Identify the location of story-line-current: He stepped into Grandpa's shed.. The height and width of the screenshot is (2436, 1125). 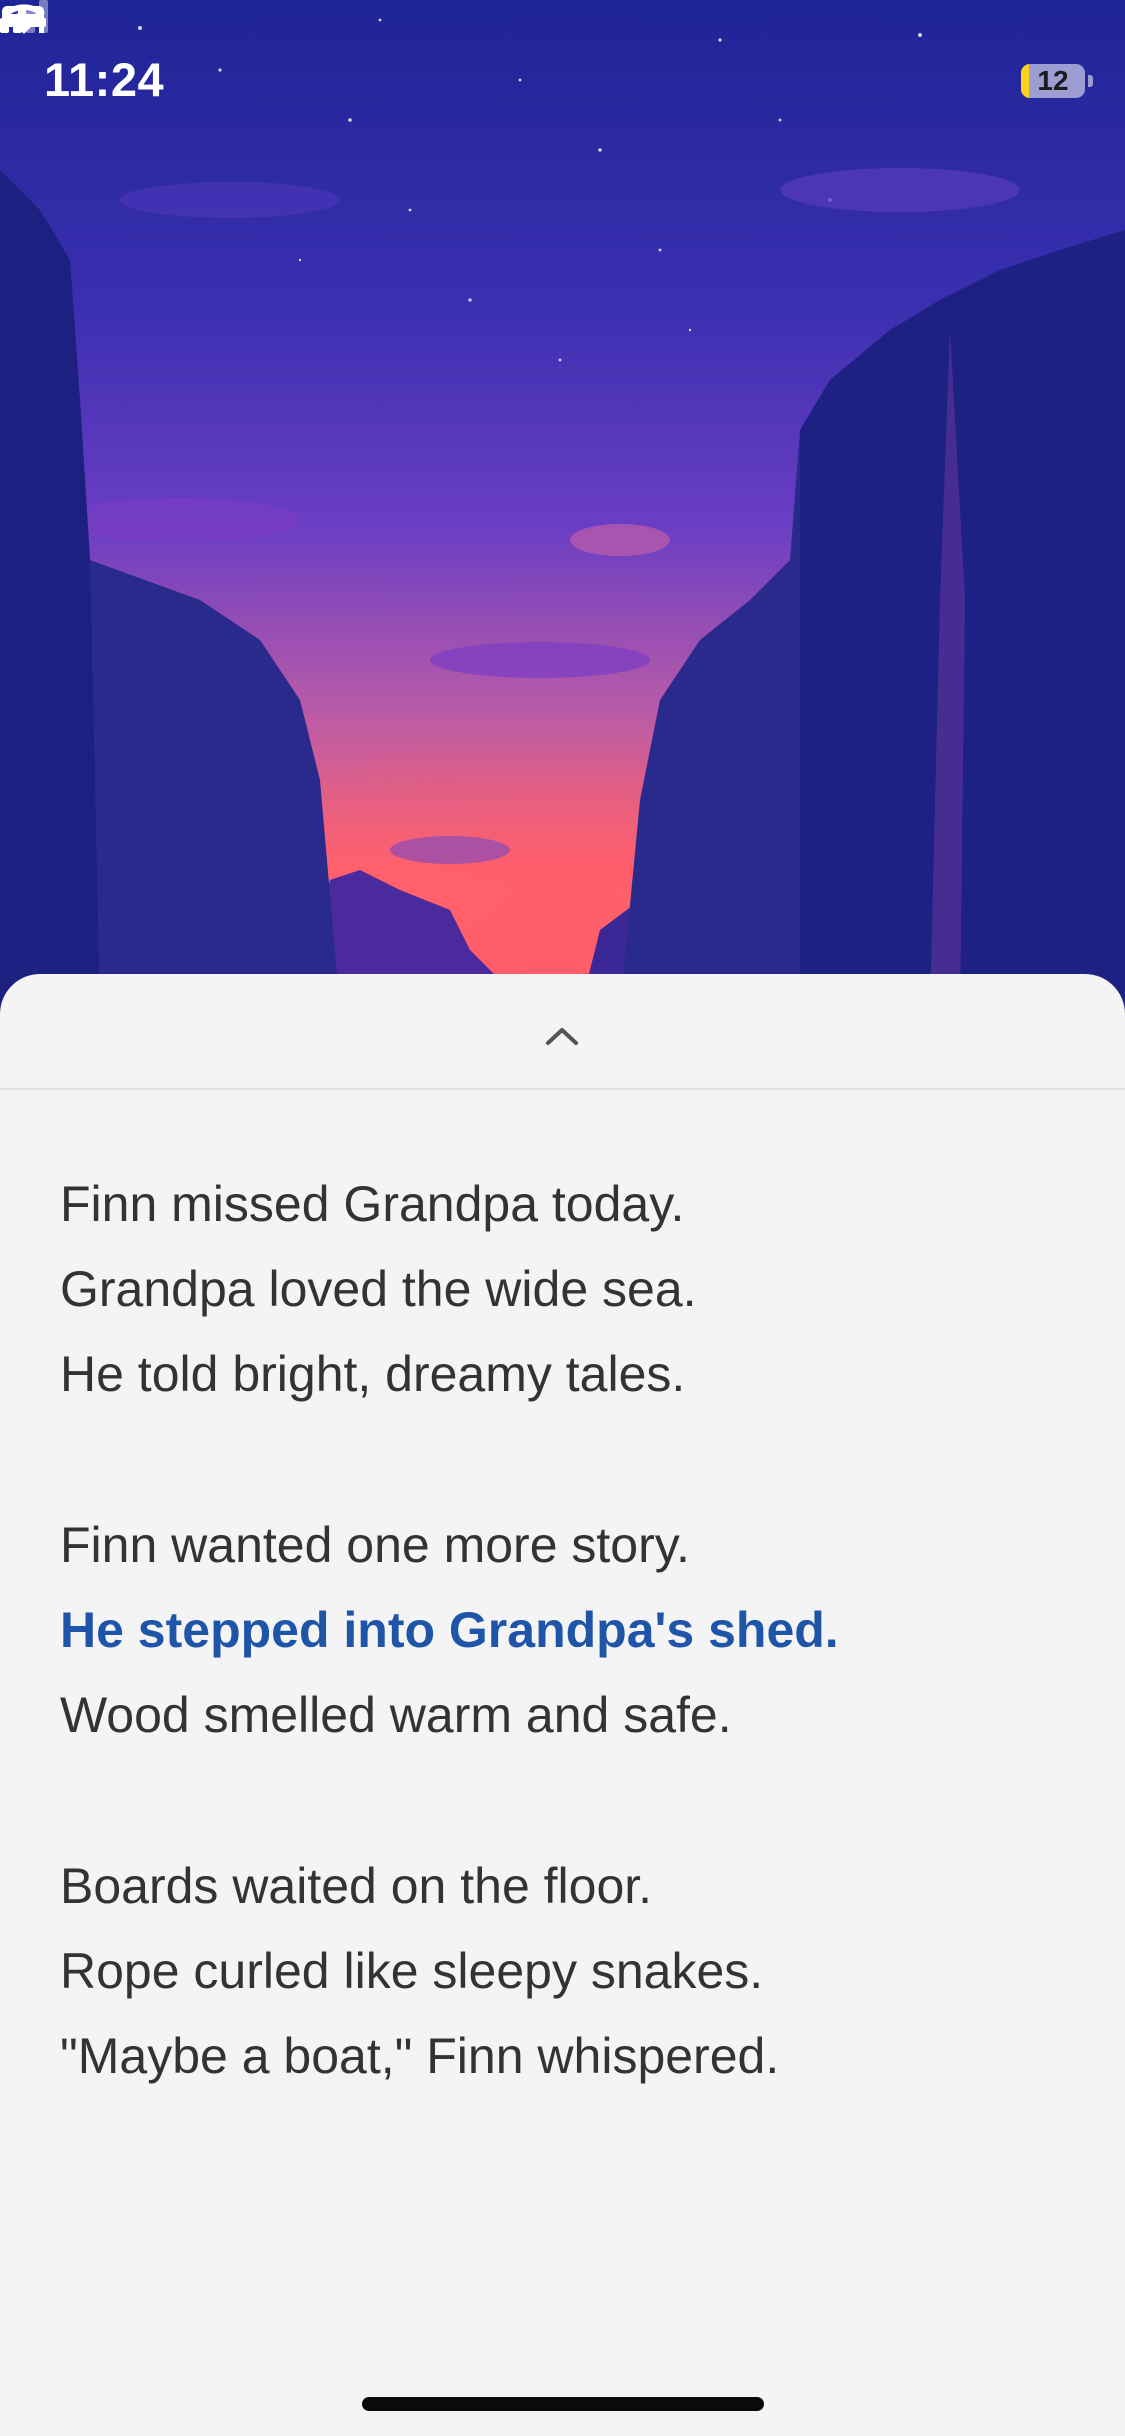
(449, 1630).